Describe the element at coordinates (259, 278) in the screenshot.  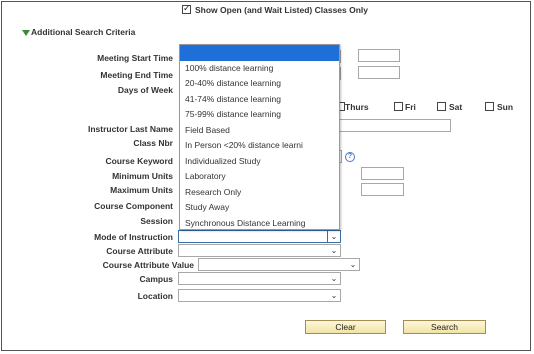
I see `campus-select: ⌄` at that location.